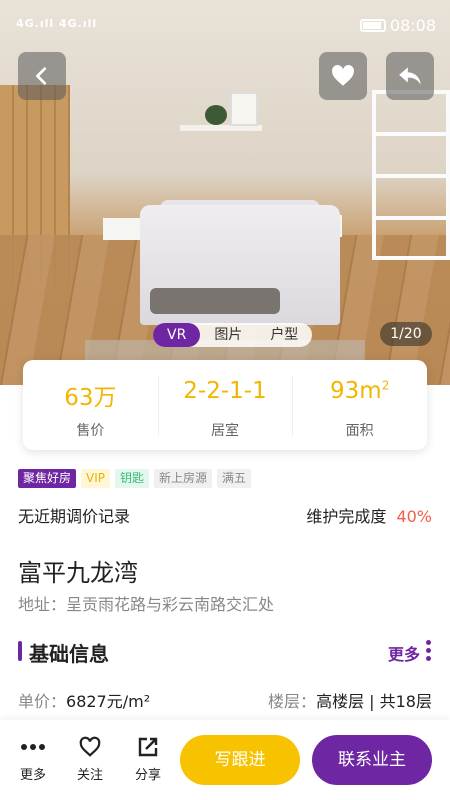 The width and height of the screenshot is (450, 800). Describe the element at coordinates (429, 651) in the screenshot. I see `more-vertical-icon` at that location.